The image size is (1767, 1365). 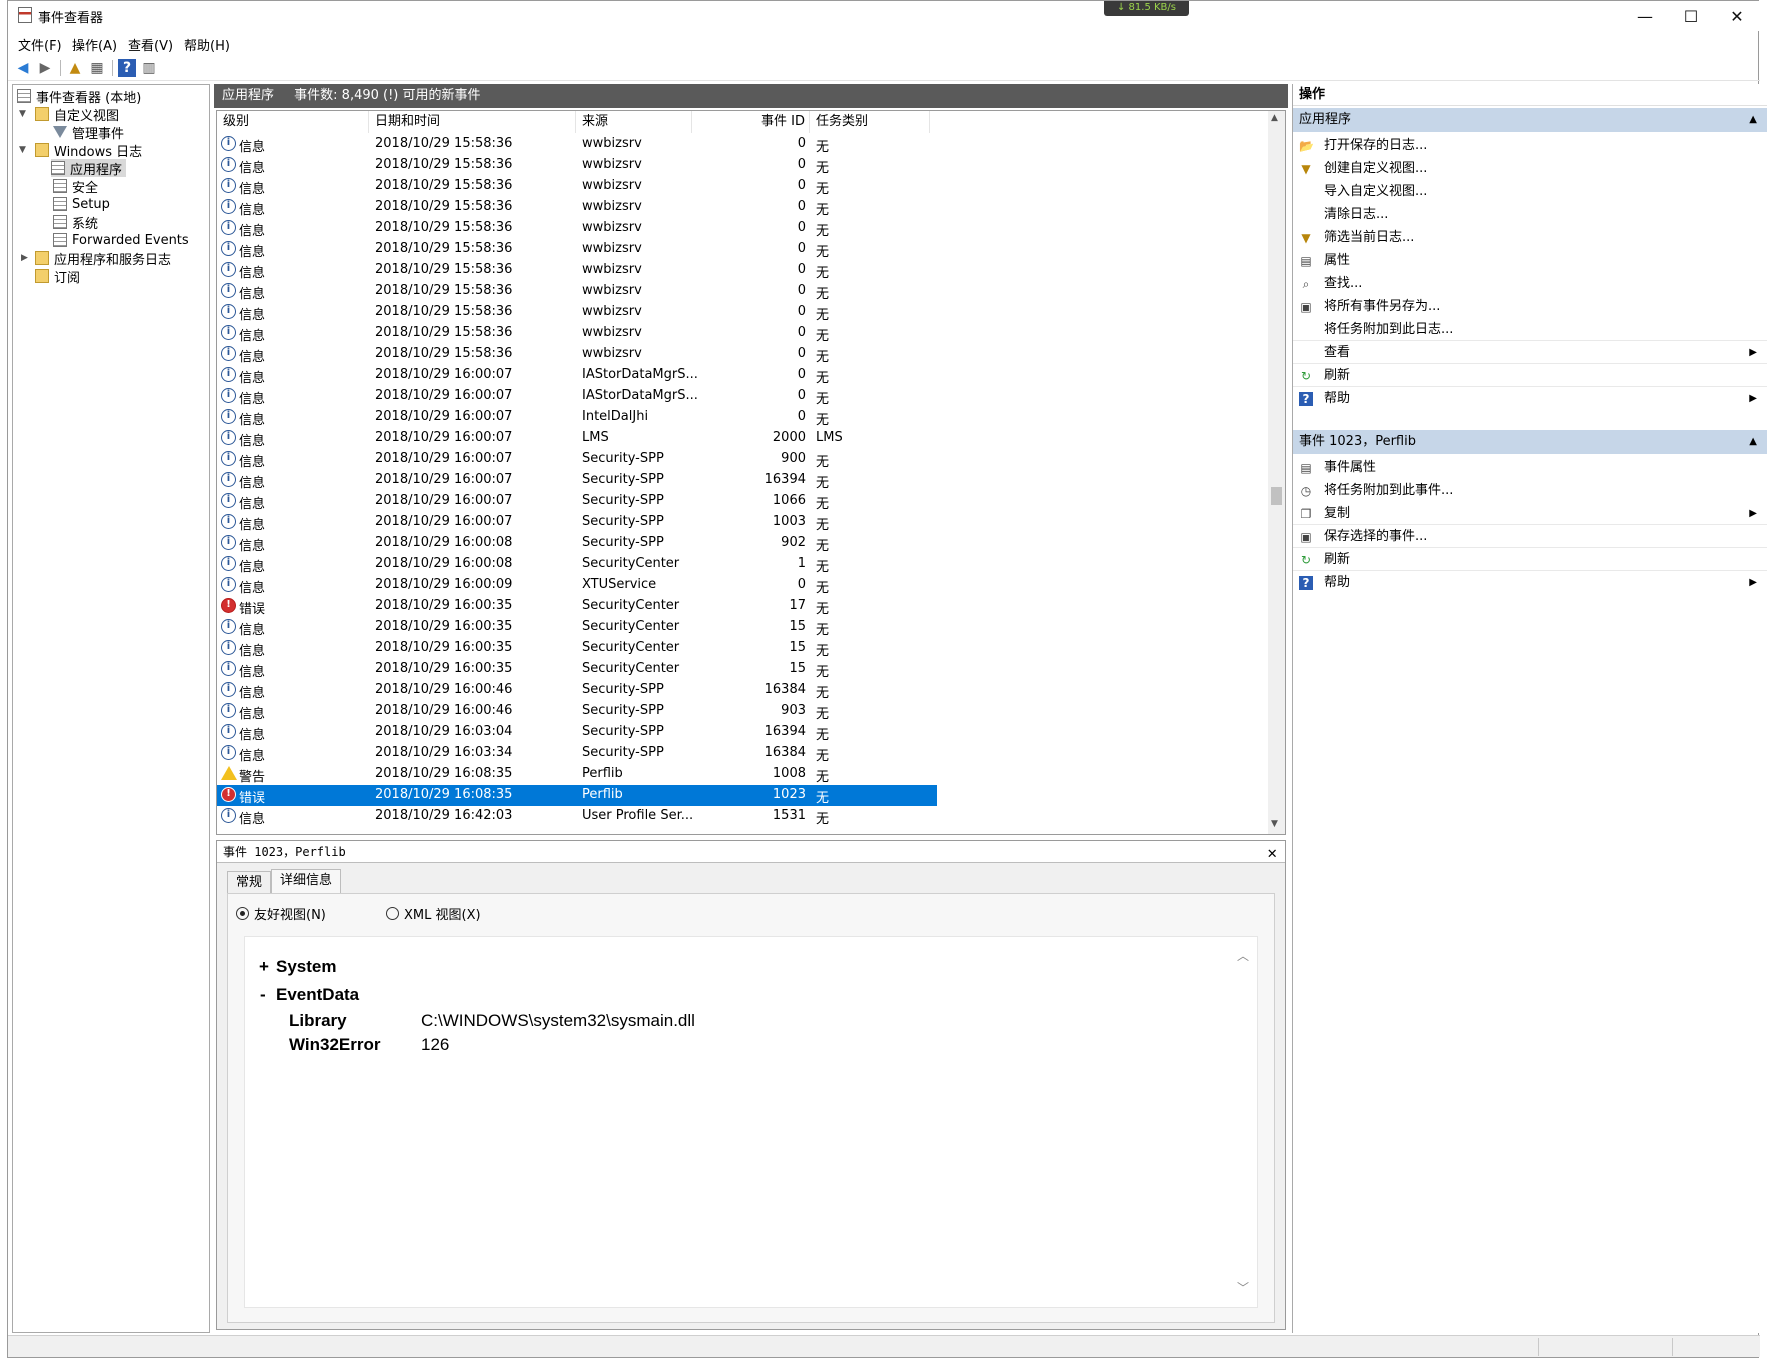 I want to click on back-arrow-icon: ◀, so click(x=23, y=68).